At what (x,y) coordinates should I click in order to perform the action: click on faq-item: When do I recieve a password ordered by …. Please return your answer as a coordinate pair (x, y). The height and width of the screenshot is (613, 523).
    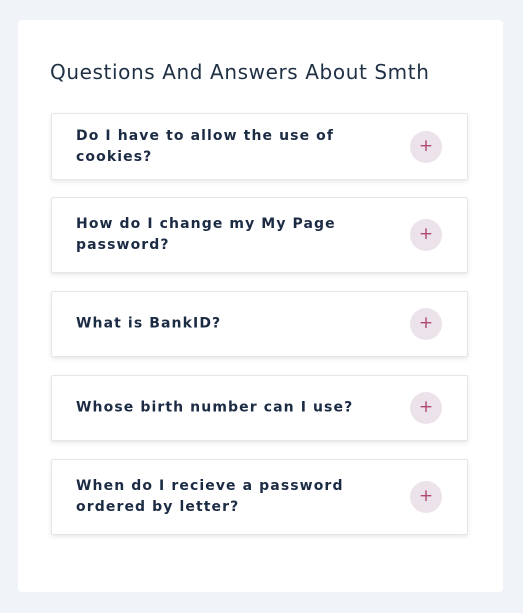
    Looking at the image, I should click on (259, 497).